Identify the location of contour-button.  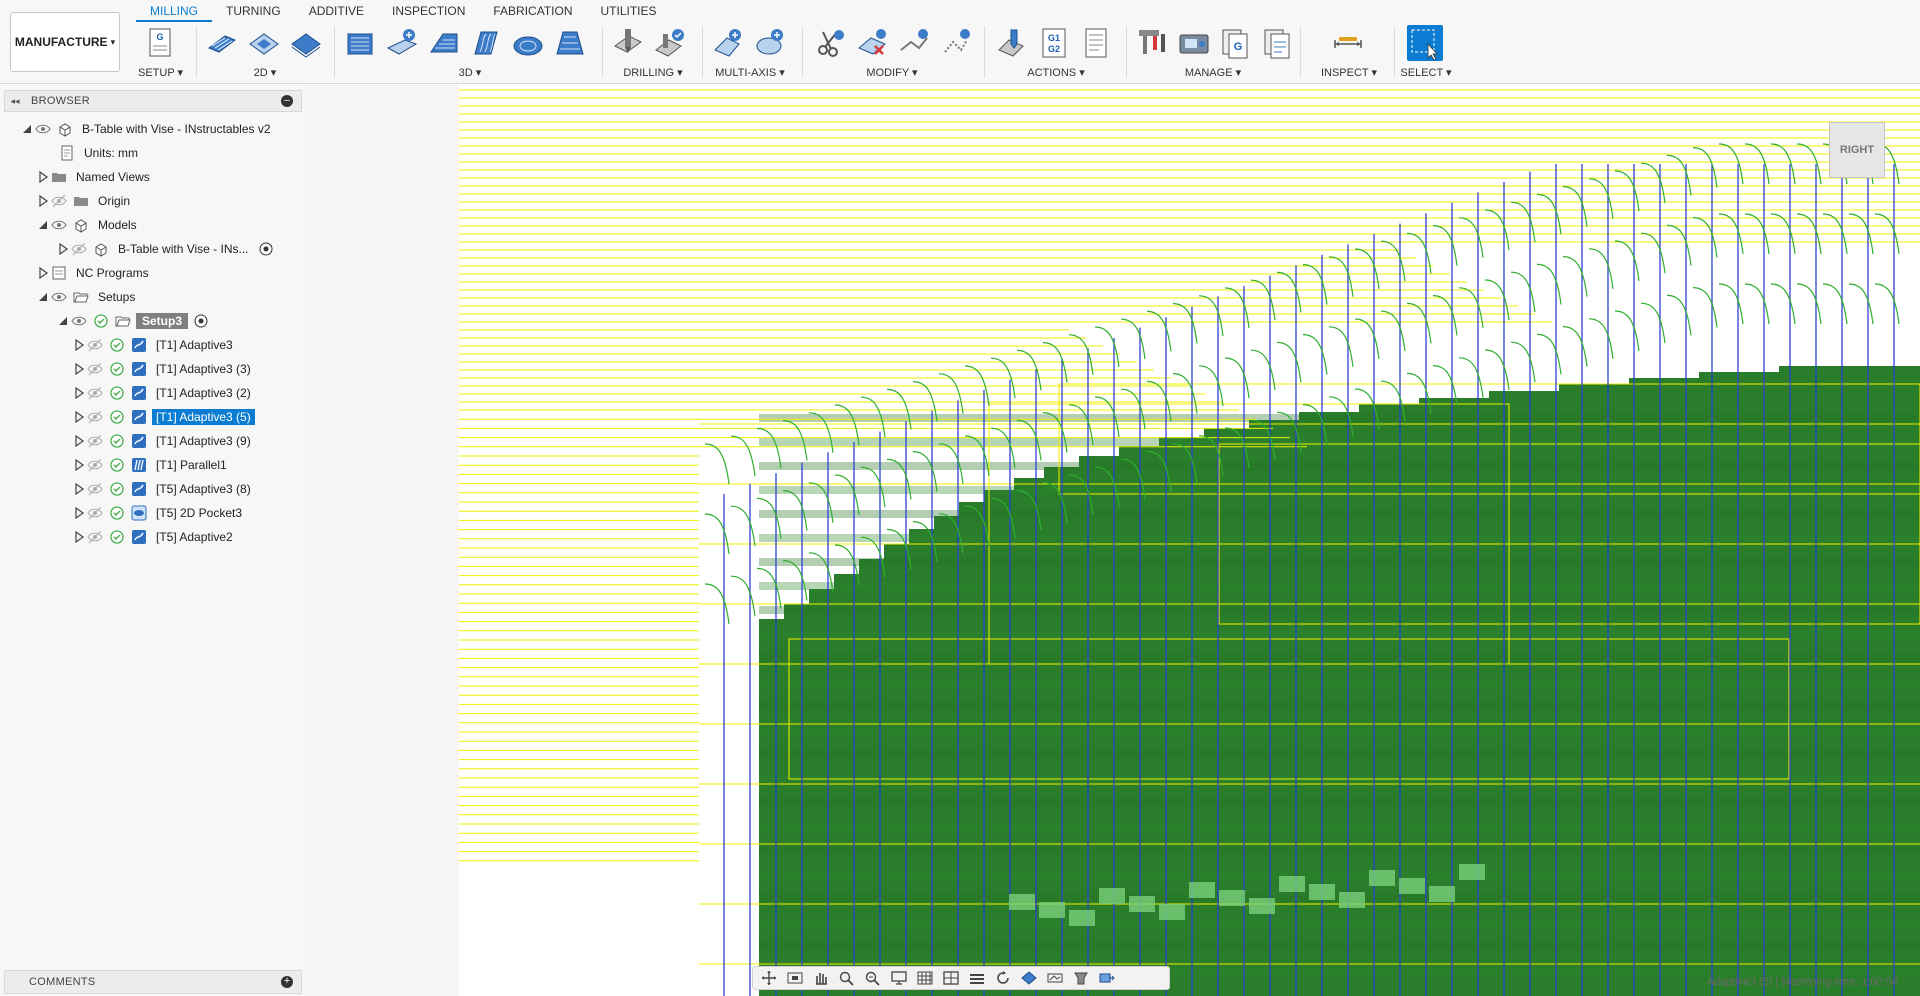
(570, 43).